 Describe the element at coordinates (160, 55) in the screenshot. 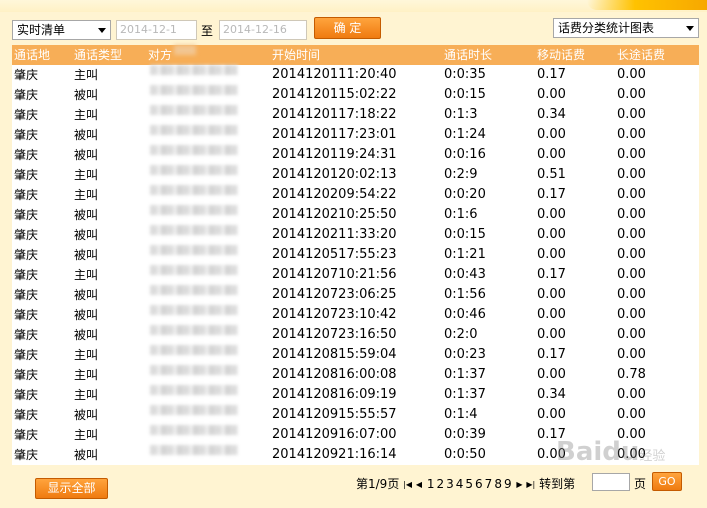

I see `header-other-party: 对方` at that location.